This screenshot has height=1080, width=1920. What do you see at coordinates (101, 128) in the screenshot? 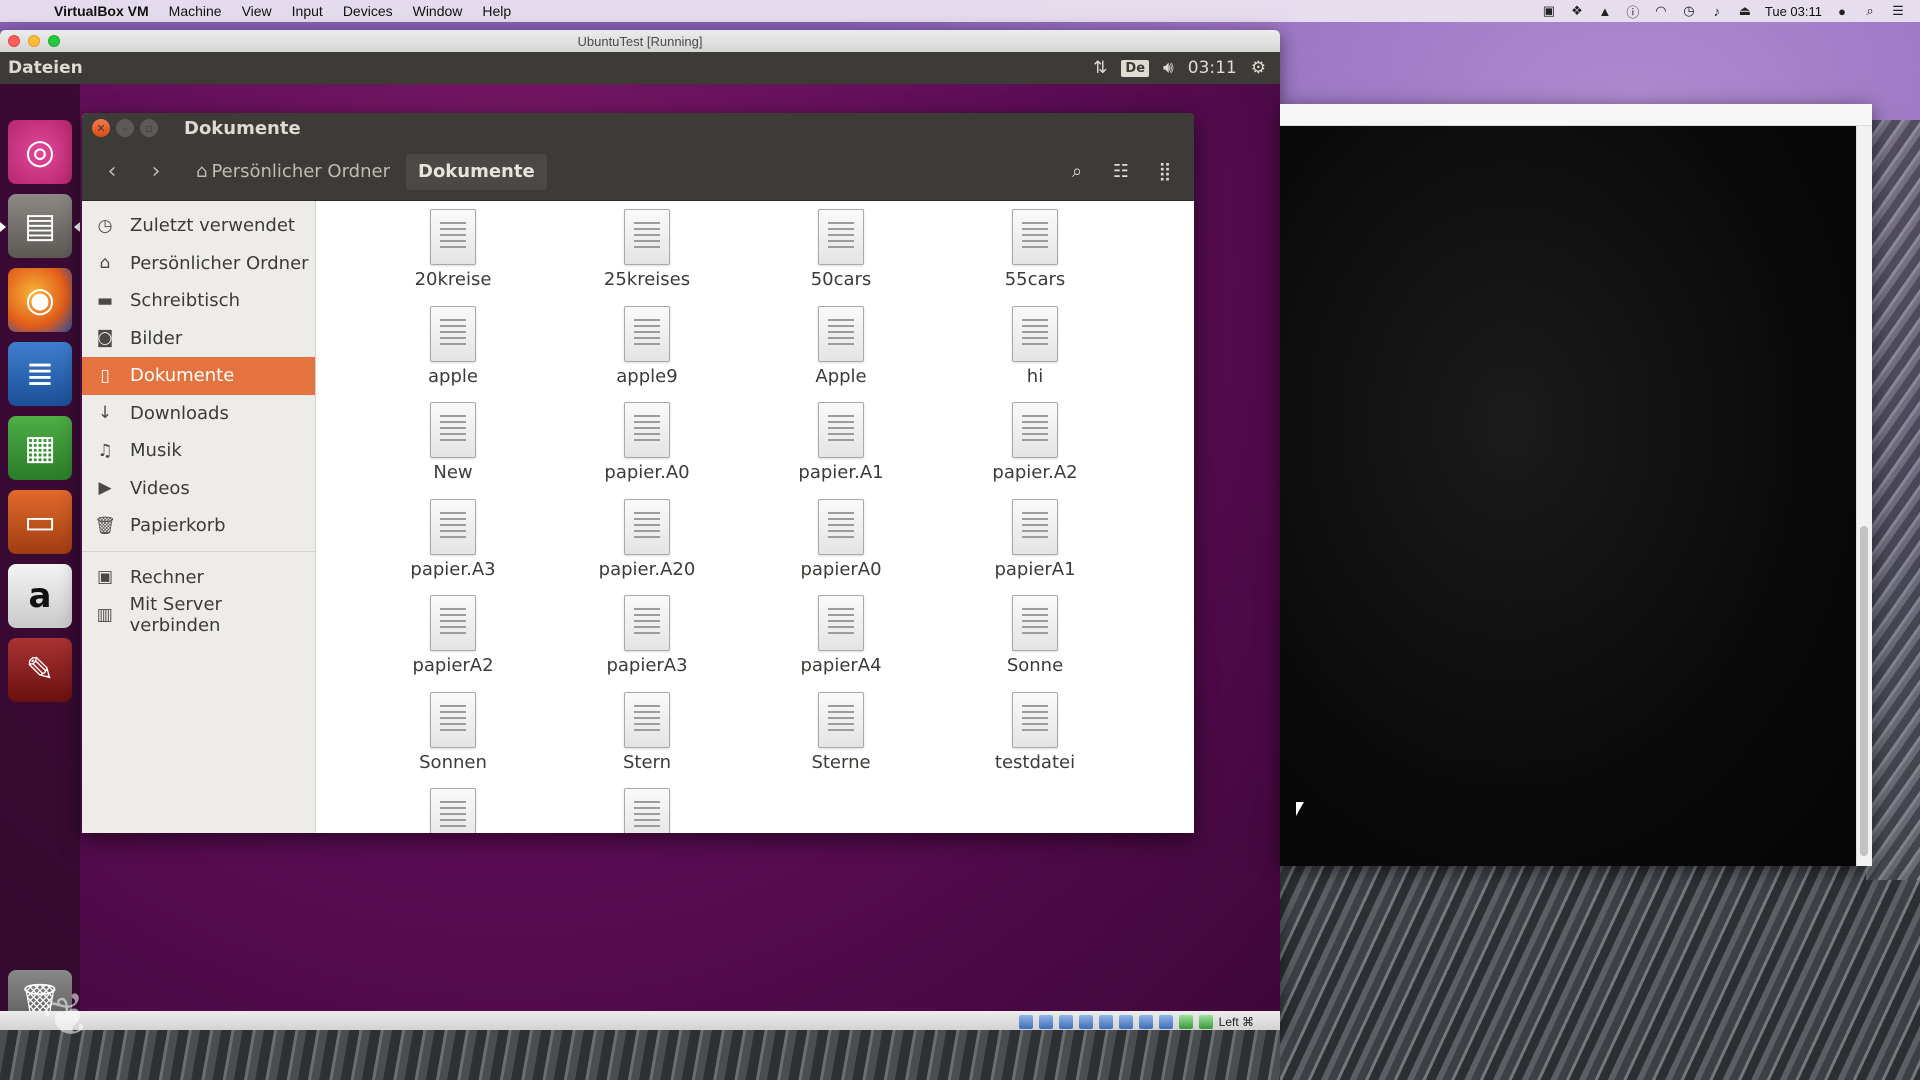
I see `close-icon: ✕` at bounding box center [101, 128].